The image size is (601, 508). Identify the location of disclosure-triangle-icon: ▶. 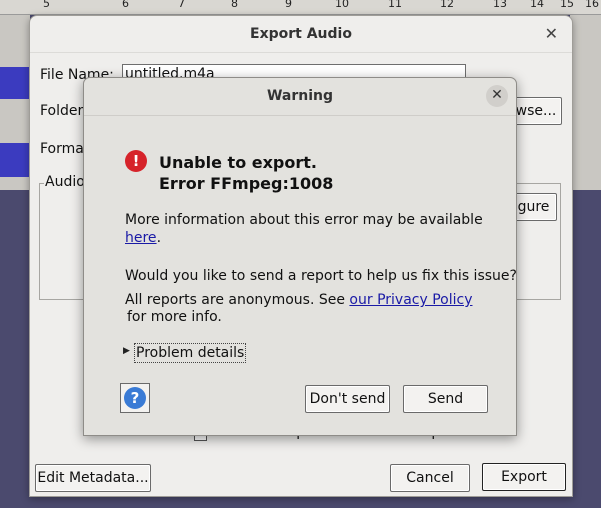
(126, 351).